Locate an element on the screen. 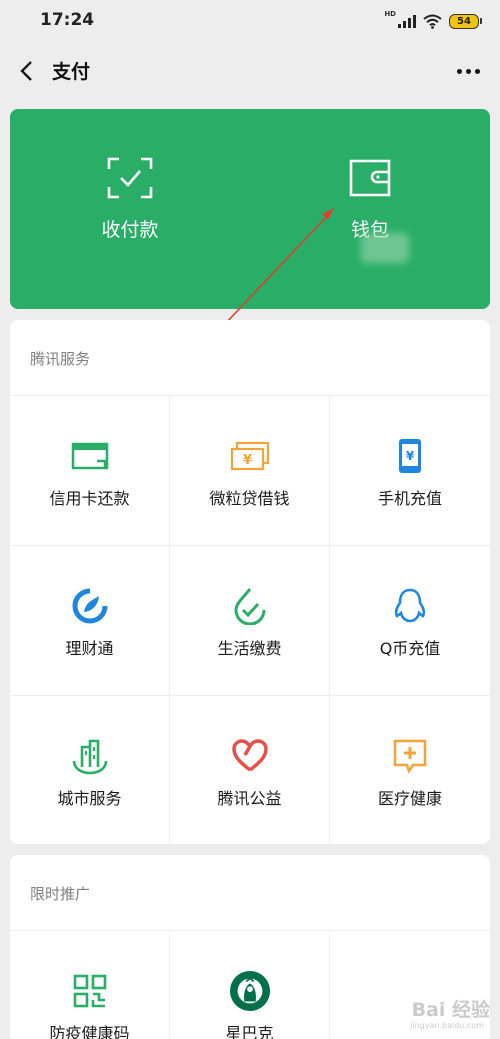 The image size is (500, 1039). service-label: 腾讯公益 is located at coordinates (249, 798).